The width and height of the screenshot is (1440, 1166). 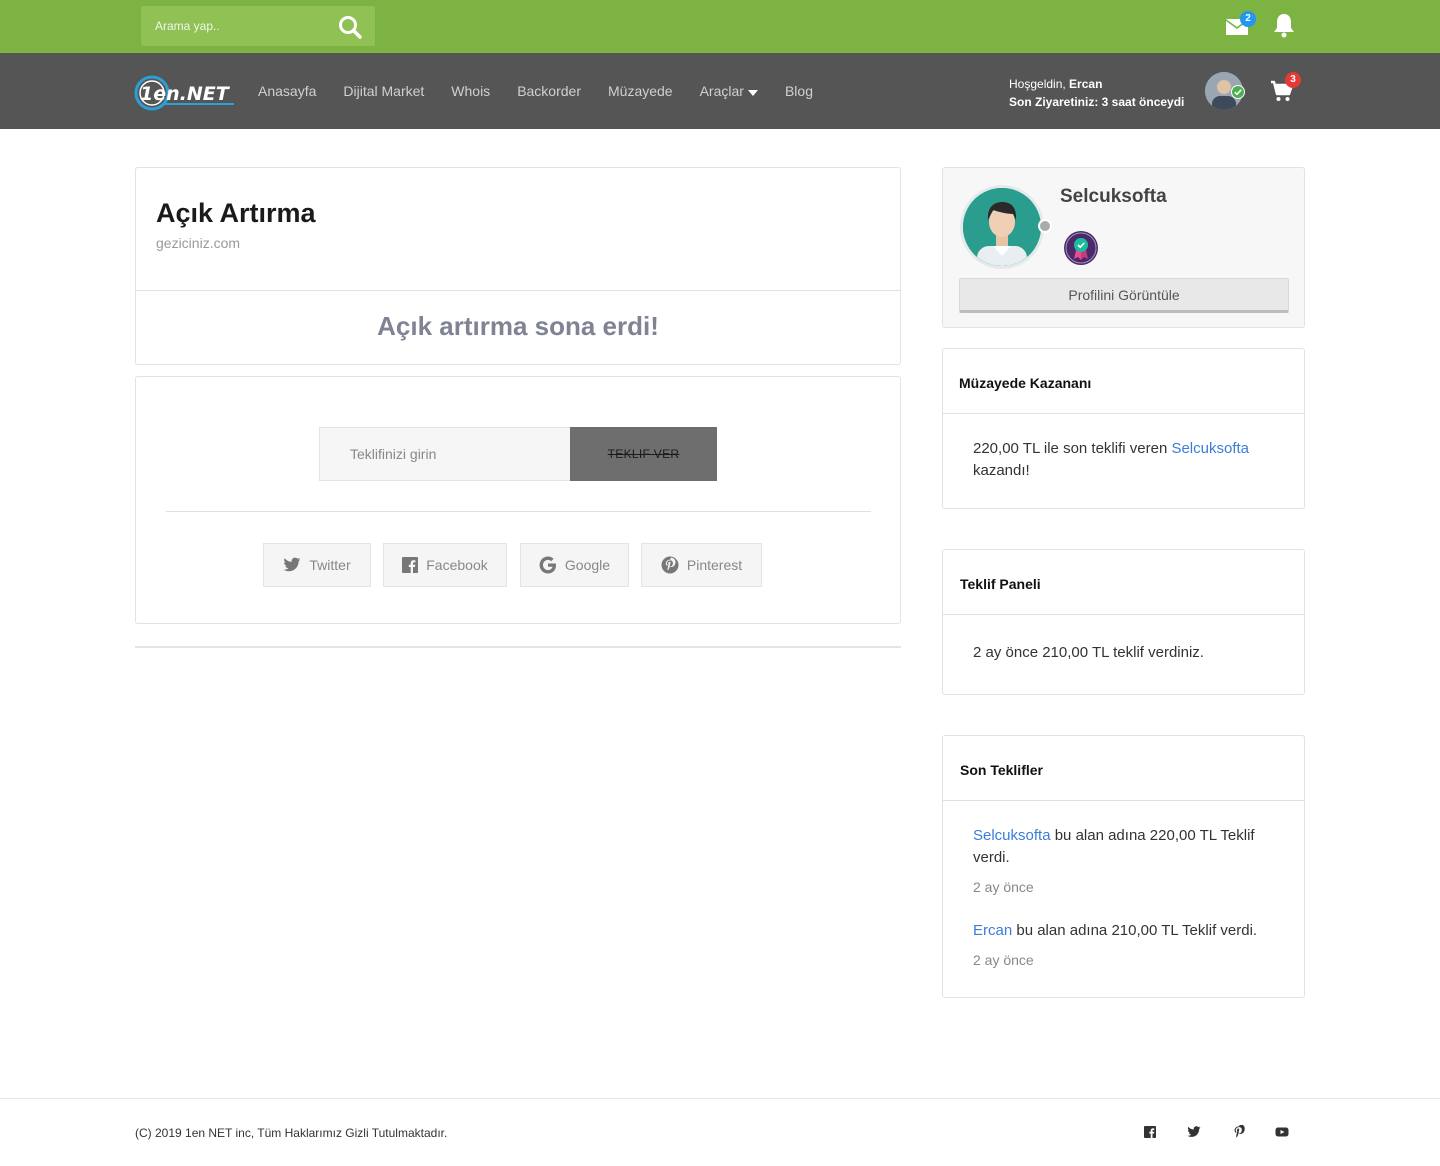 What do you see at coordinates (1135, 930) in the screenshot?
I see `bid-text: bu alan adına 210,00 TL Teklif verdi.` at bounding box center [1135, 930].